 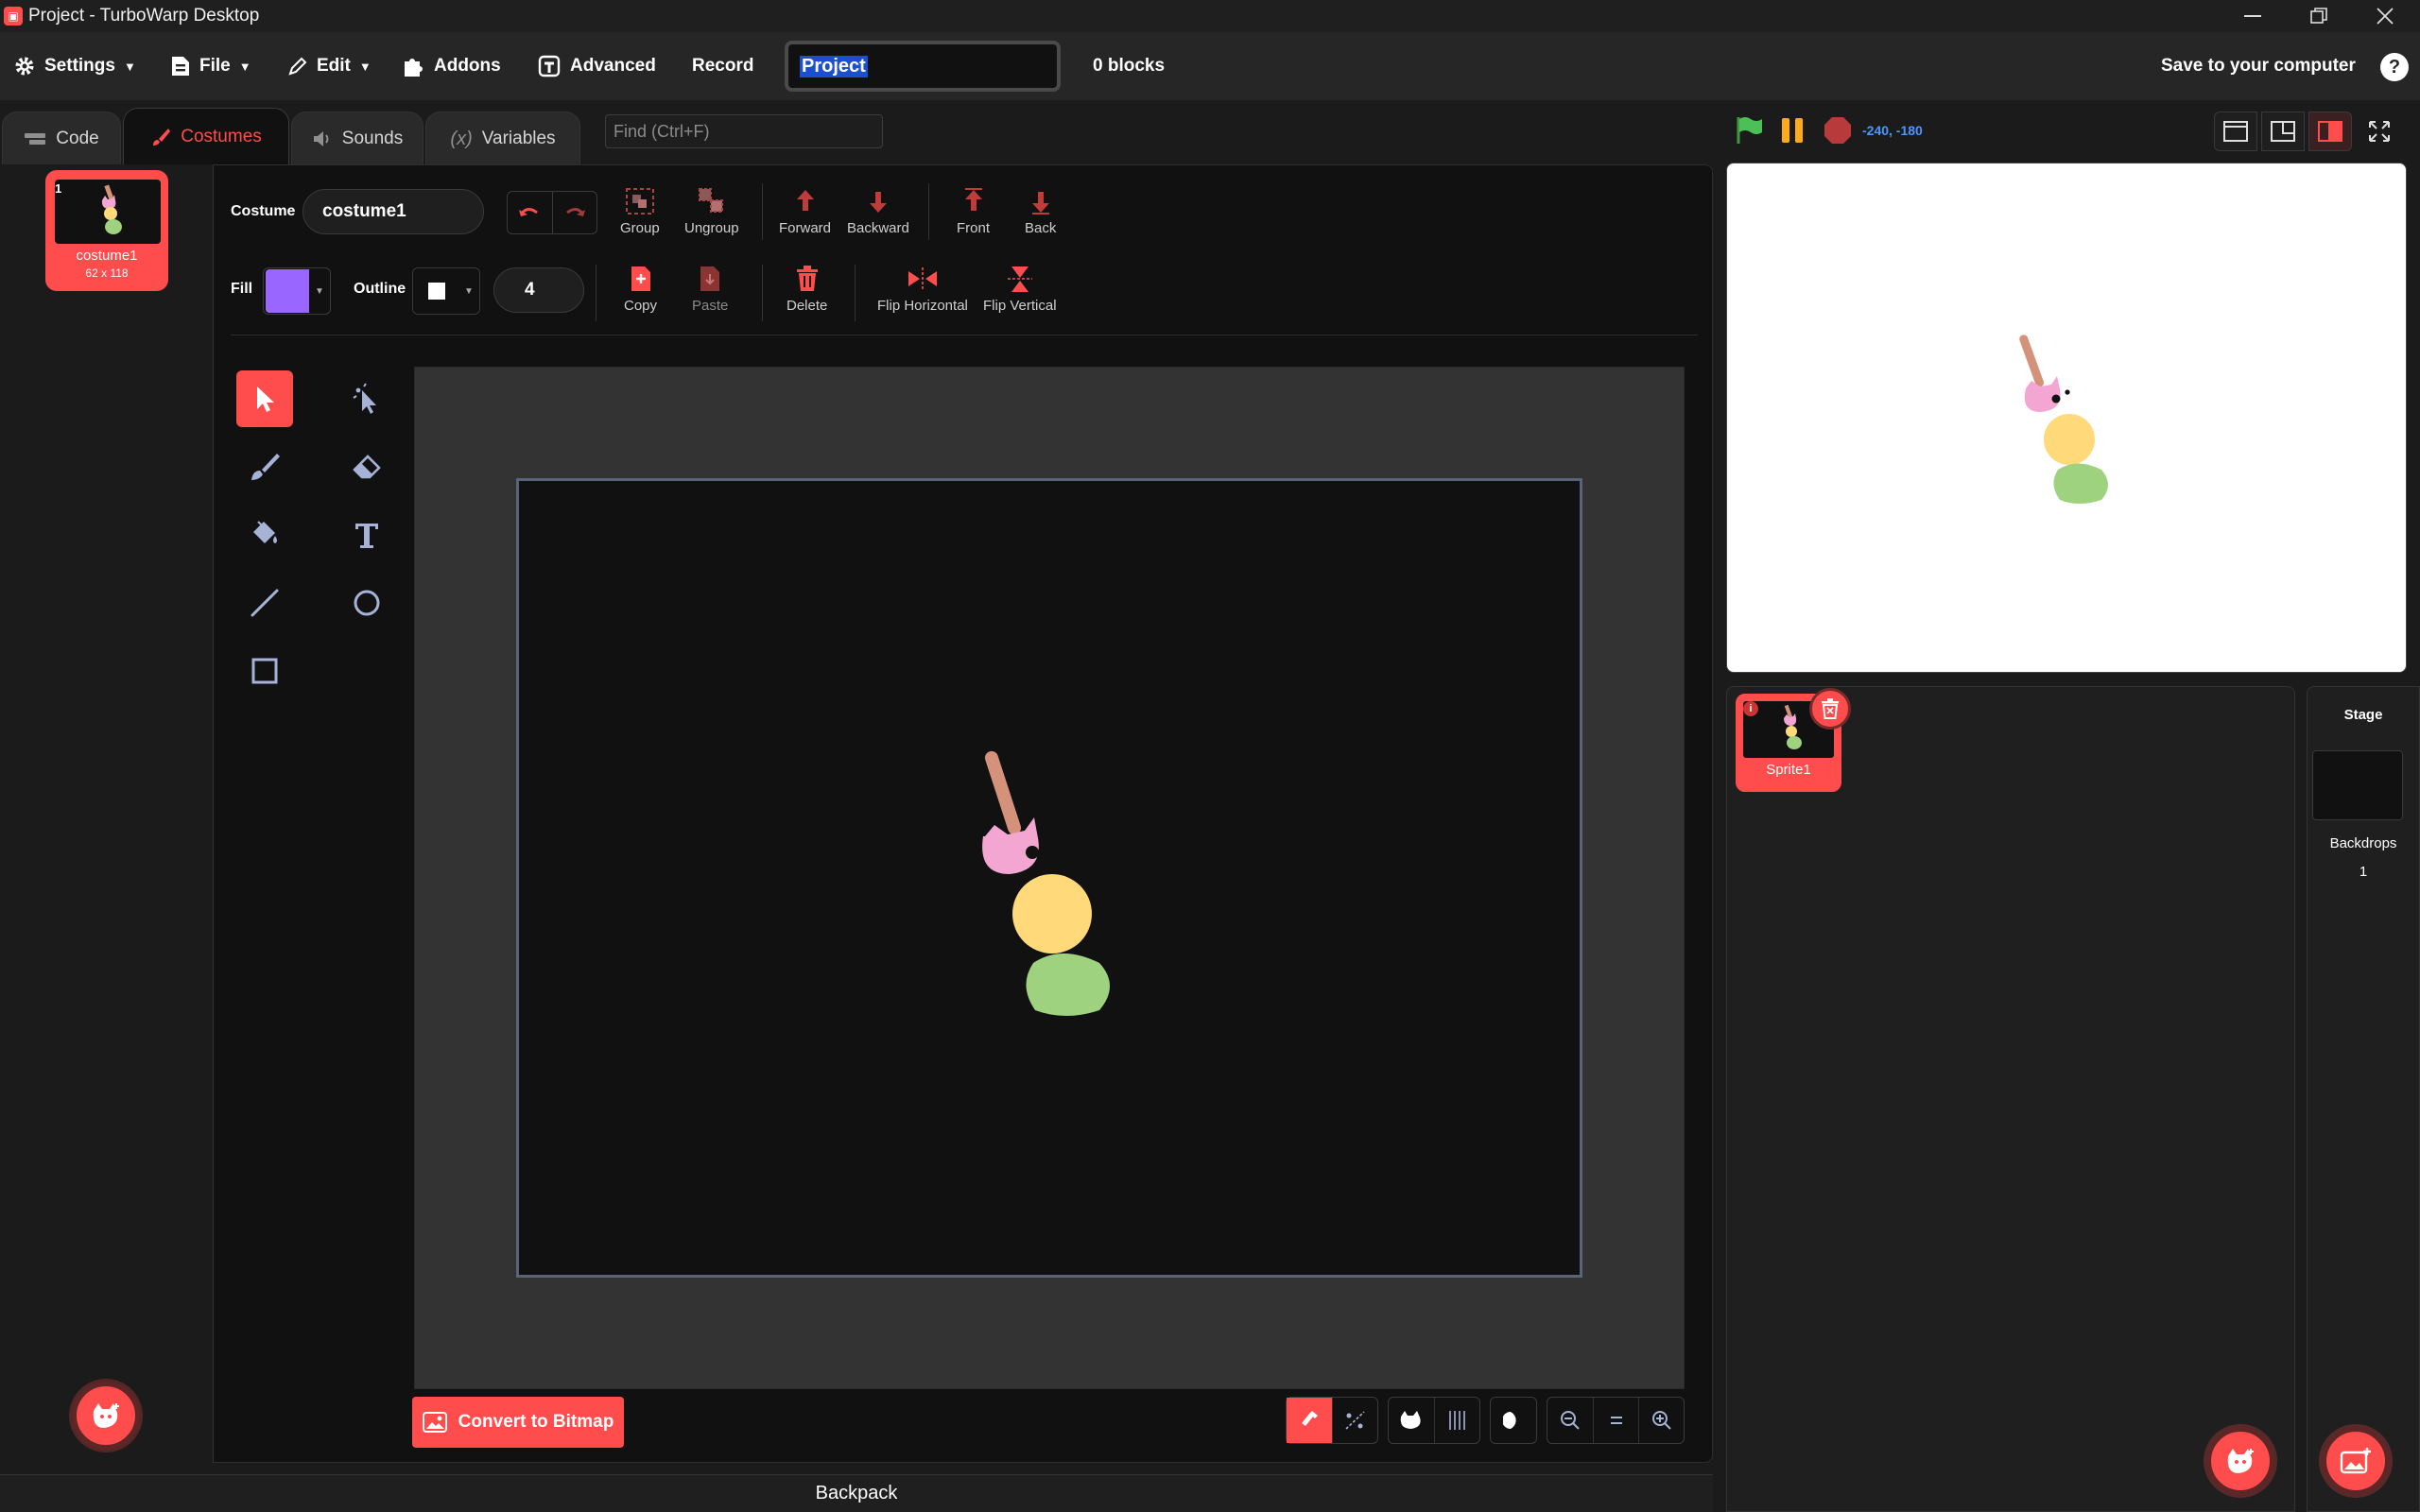 What do you see at coordinates (2385, 16) in the screenshot?
I see `close-window-button` at bounding box center [2385, 16].